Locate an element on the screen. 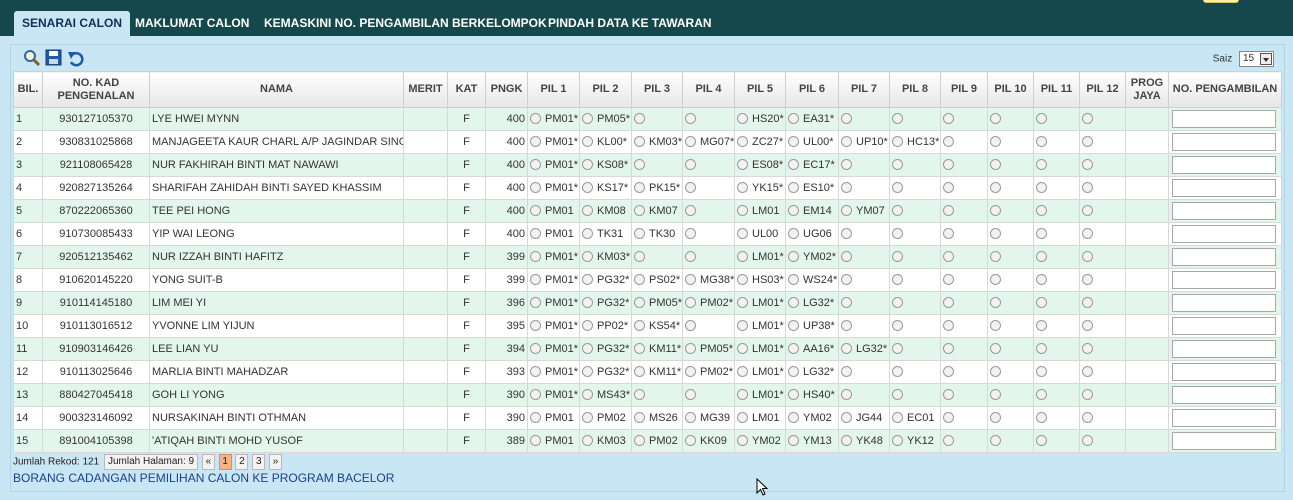  col-kad: NO. KAD PENGENALAN is located at coordinates (96, 89).